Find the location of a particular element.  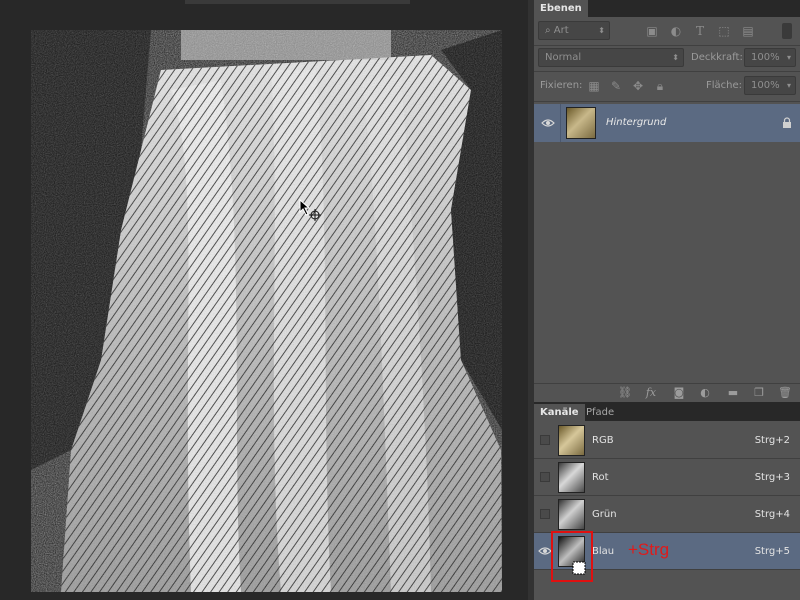

layer-row-background: Hintergrund is located at coordinates (667, 123).